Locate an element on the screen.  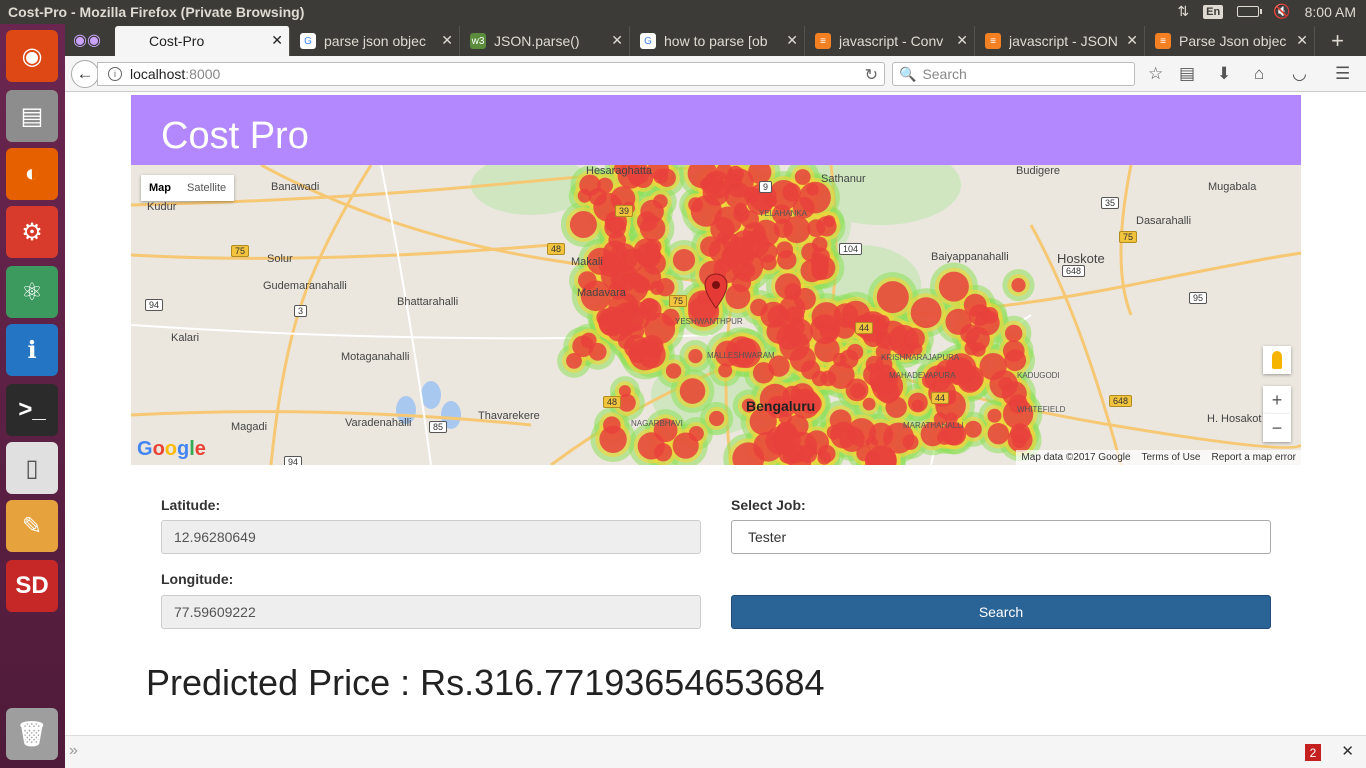
map-type-satellite-button: Satellite is located at coordinates (206, 188).